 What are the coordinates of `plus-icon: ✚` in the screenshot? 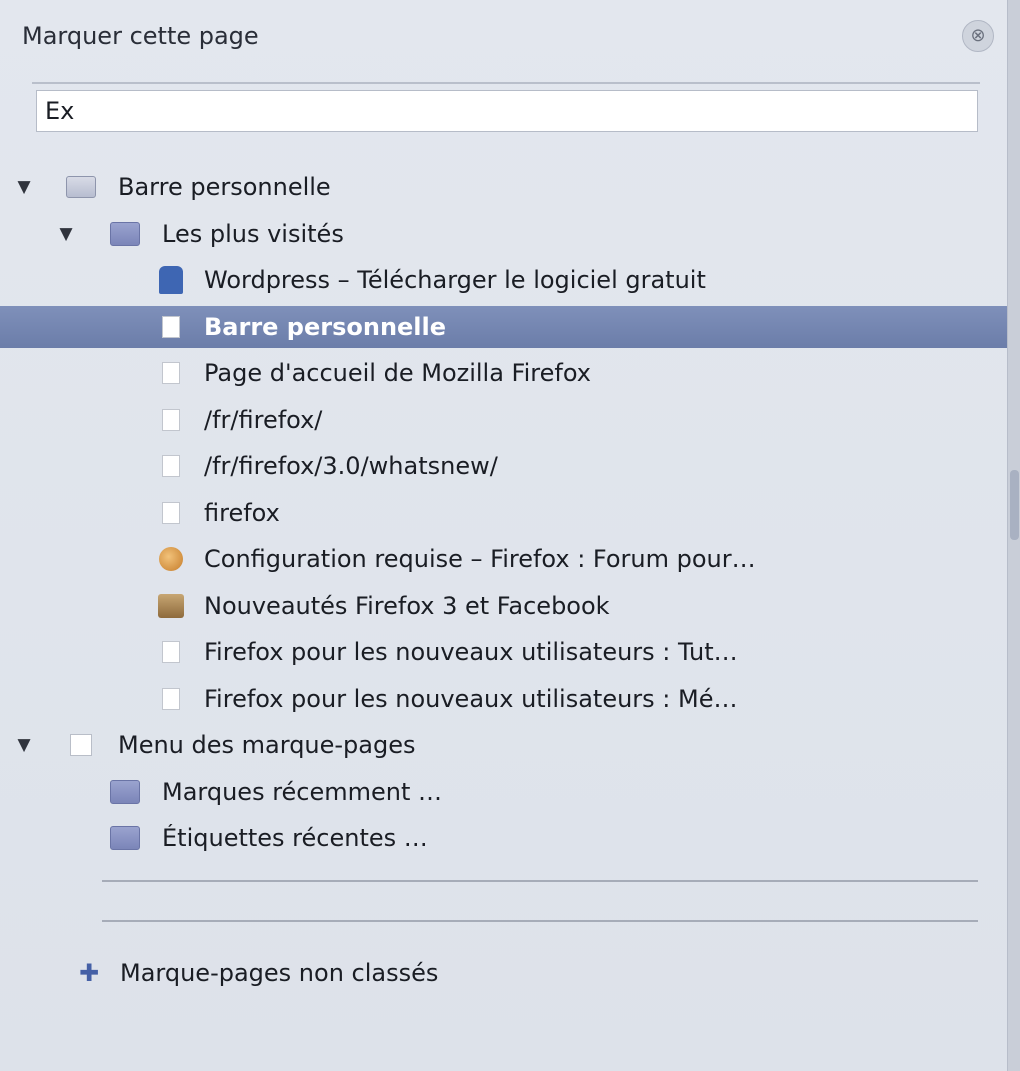 It's located at (89, 973).